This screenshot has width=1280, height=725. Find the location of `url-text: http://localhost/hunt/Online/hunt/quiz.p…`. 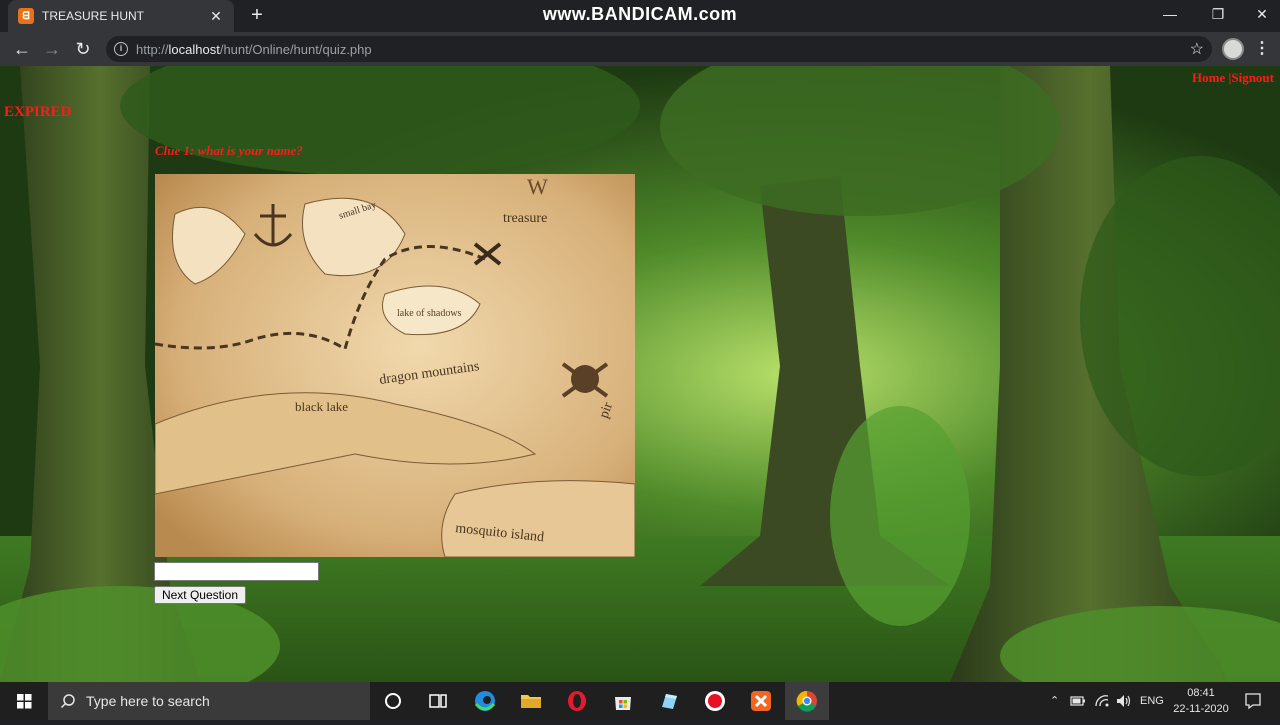

url-text: http://localhost/hunt/Online/hunt/quiz.p… is located at coordinates (254, 49).